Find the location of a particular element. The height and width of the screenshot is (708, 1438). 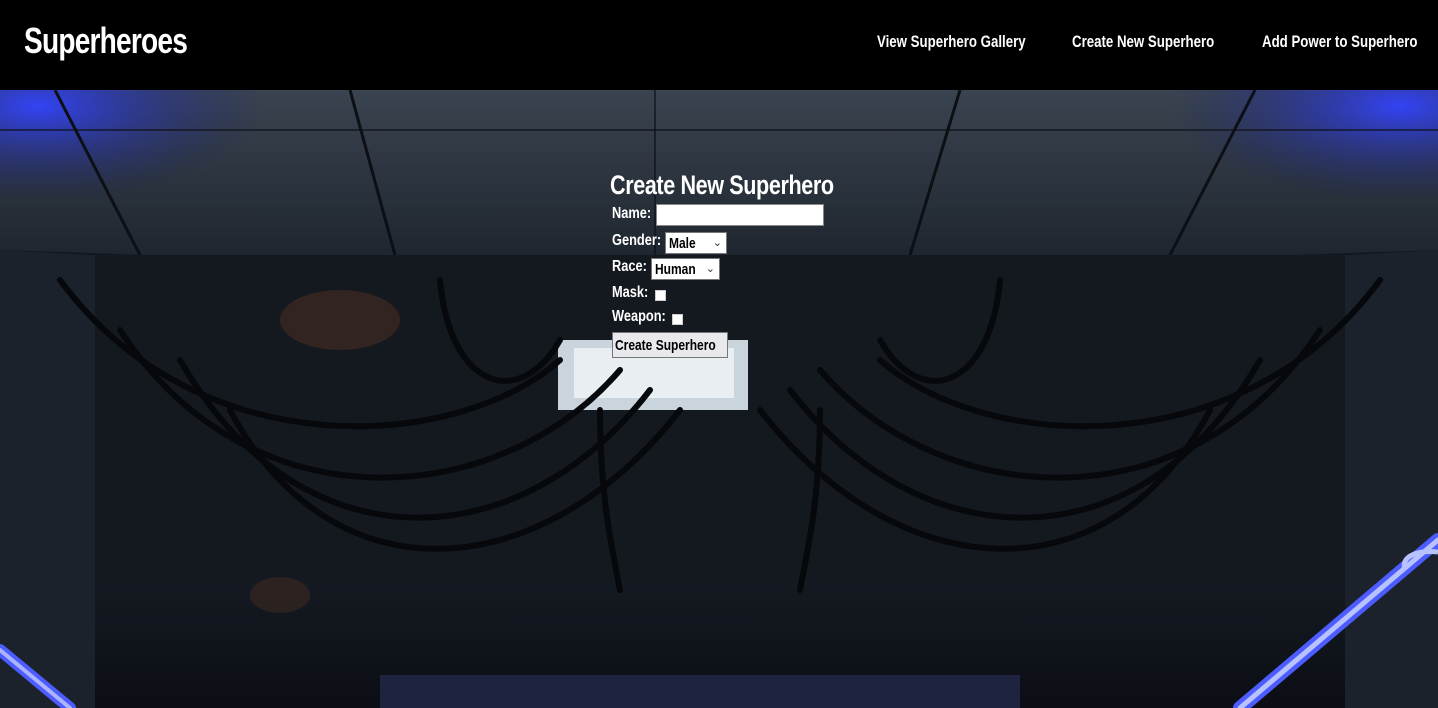

weapon-label: Weapon: is located at coordinates (639, 316).